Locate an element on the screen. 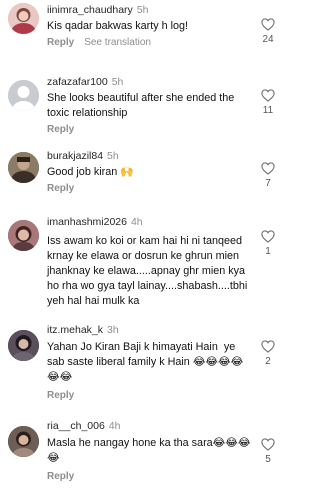  like-control: 11 is located at coordinates (268, 102).